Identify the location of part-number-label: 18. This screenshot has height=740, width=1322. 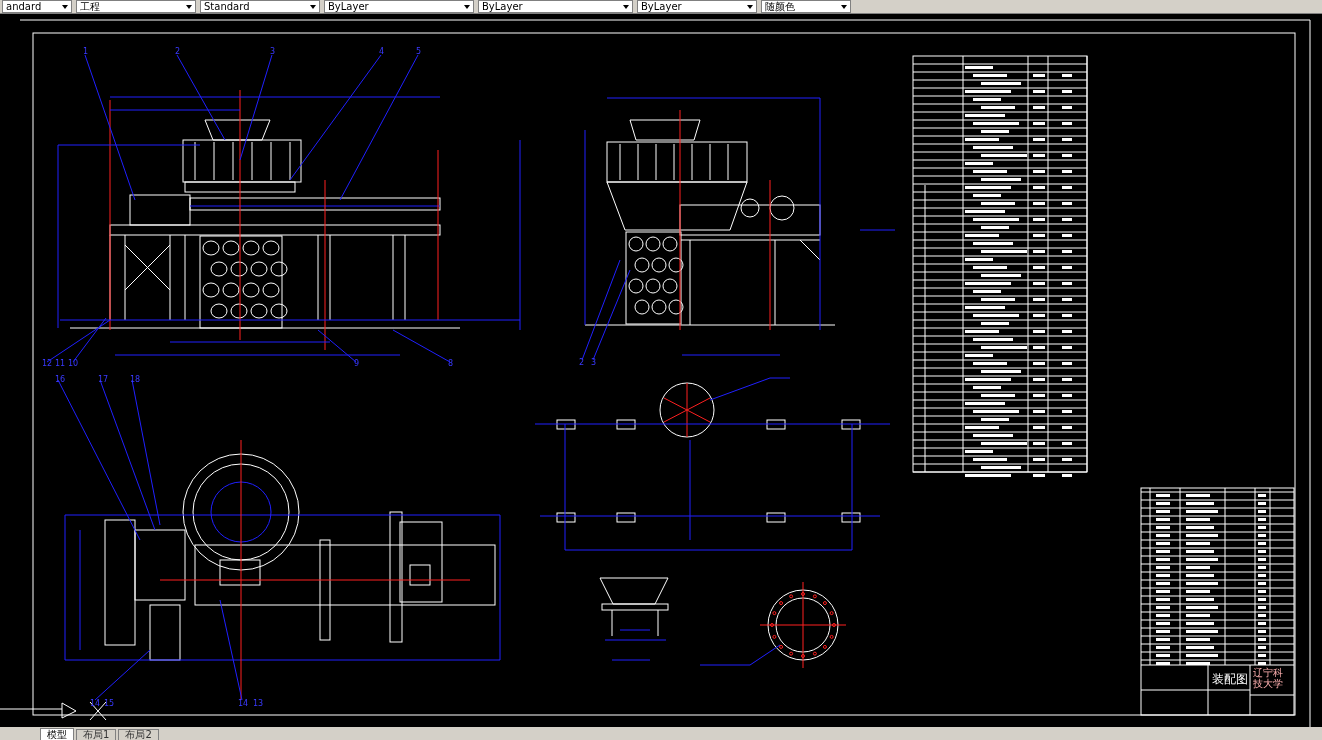
(135, 379).